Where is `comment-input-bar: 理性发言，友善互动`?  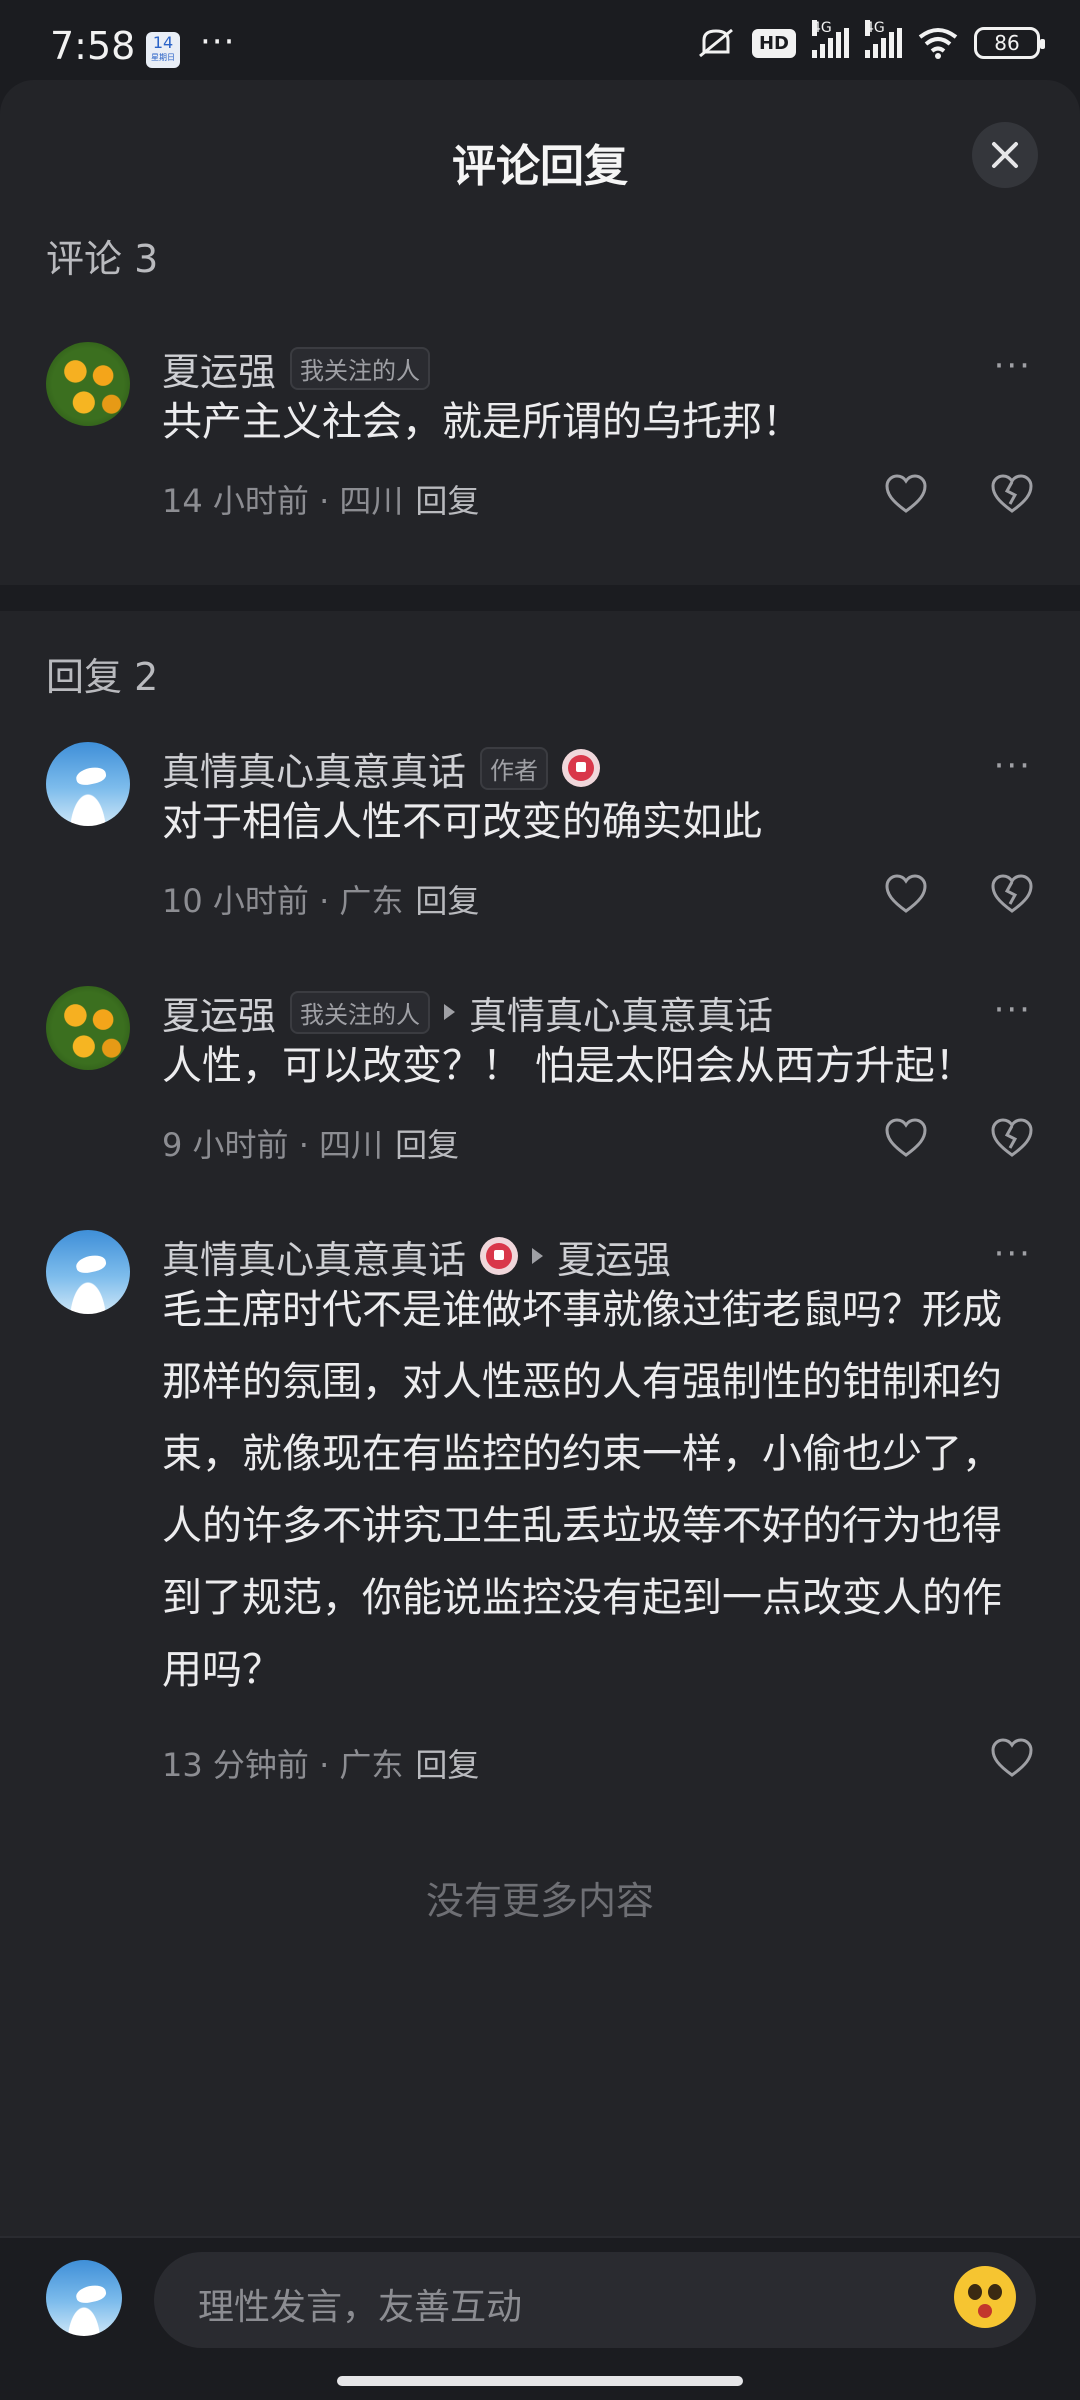
comment-input-bar: 理性发言，友善互动 is located at coordinates (540, 2318).